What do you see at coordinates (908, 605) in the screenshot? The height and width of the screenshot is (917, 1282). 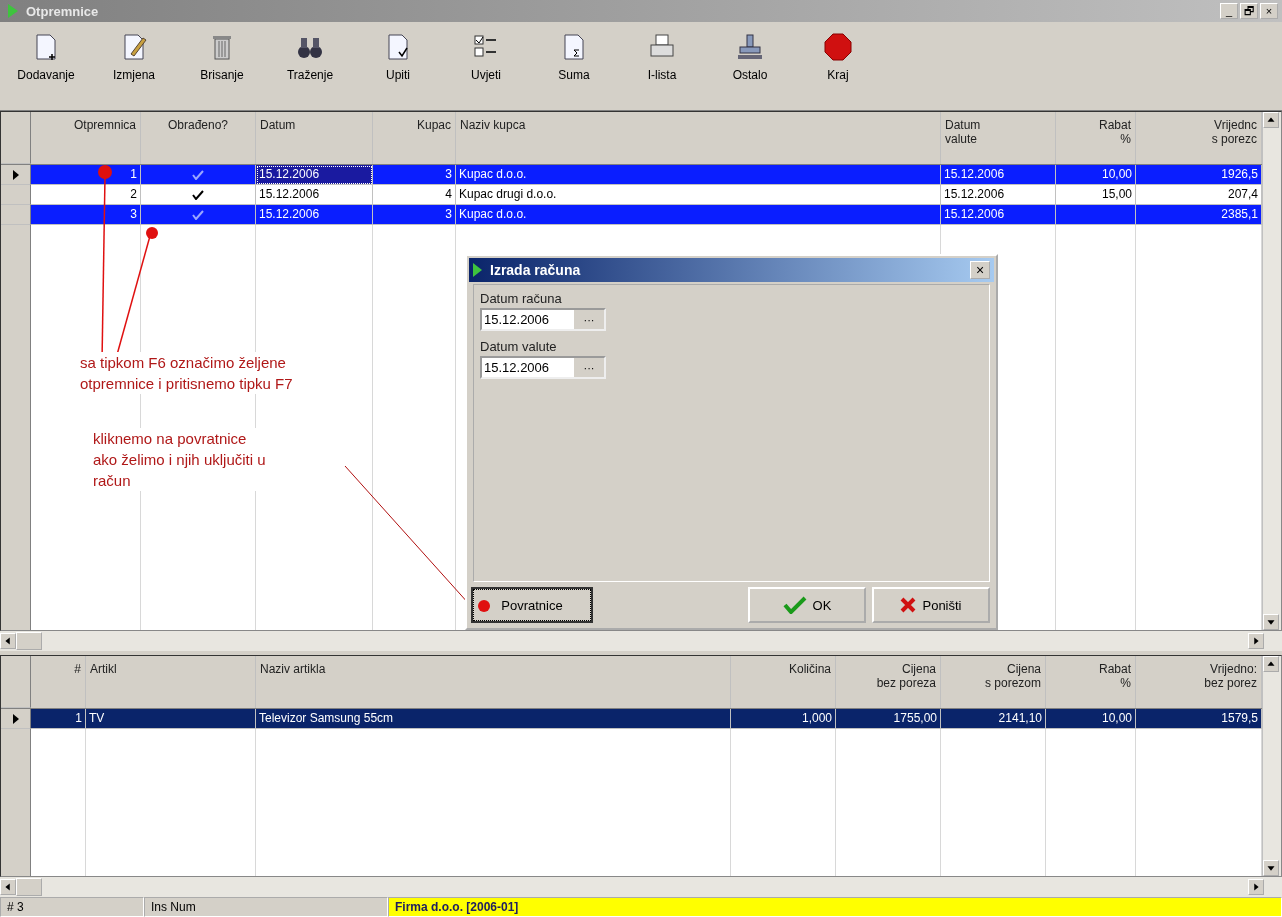 I see `cross-icon` at bounding box center [908, 605].